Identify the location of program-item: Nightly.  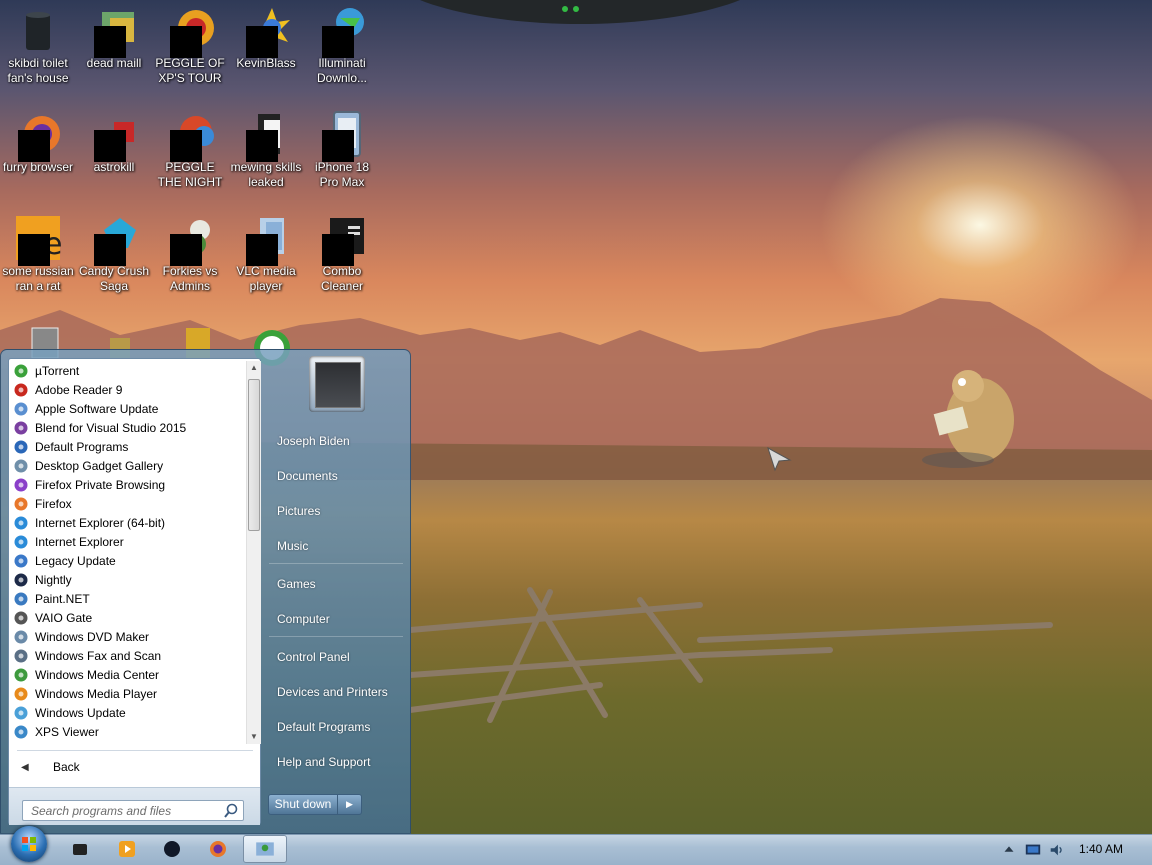
(127, 579).